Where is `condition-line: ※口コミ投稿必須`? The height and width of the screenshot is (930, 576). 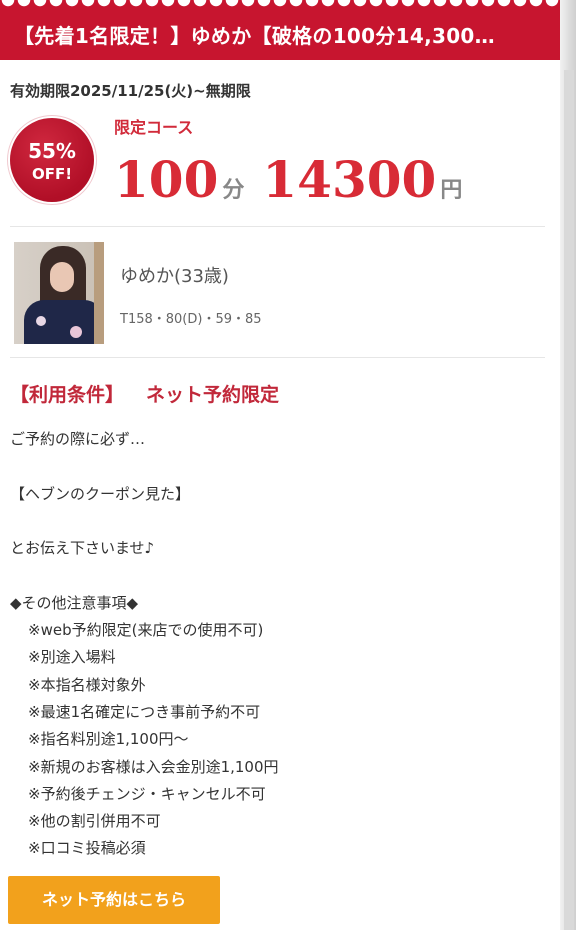 condition-line: ※口コミ投稿必須 is located at coordinates (87, 848).